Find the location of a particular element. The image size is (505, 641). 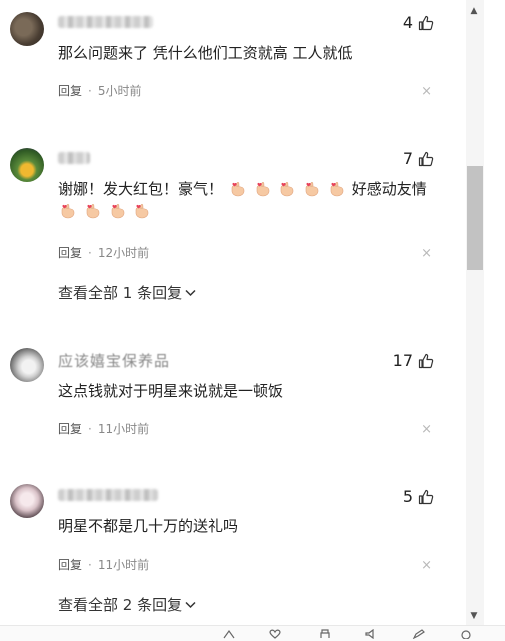

view-replies-label: 查看全部 2 条回复 is located at coordinates (120, 605).